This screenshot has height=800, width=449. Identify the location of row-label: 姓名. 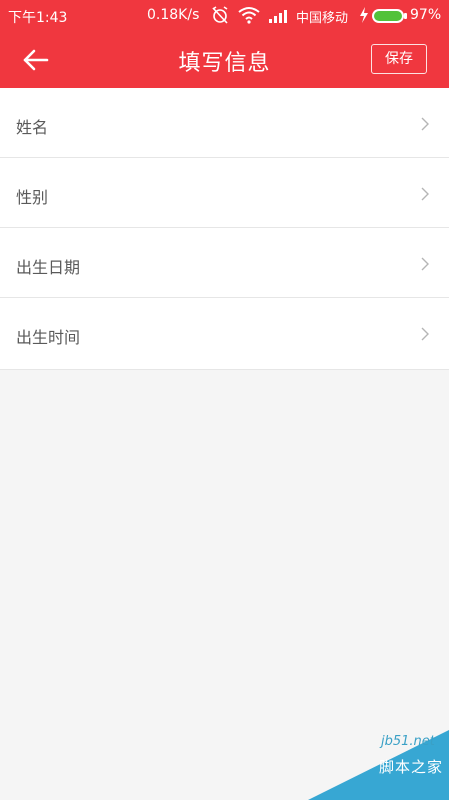
(32, 127).